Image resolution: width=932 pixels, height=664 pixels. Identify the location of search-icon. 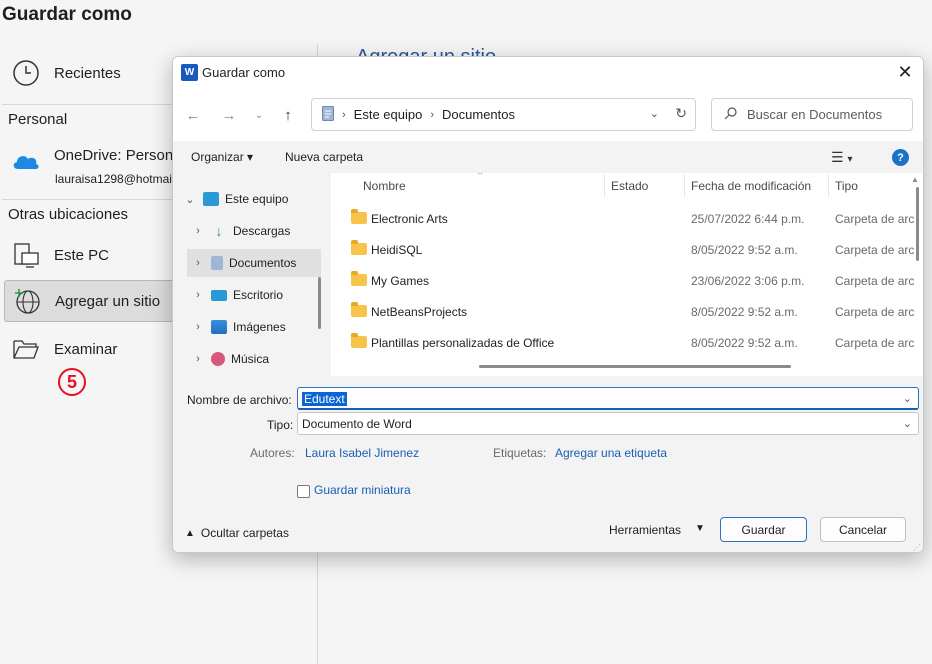
(730, 114).